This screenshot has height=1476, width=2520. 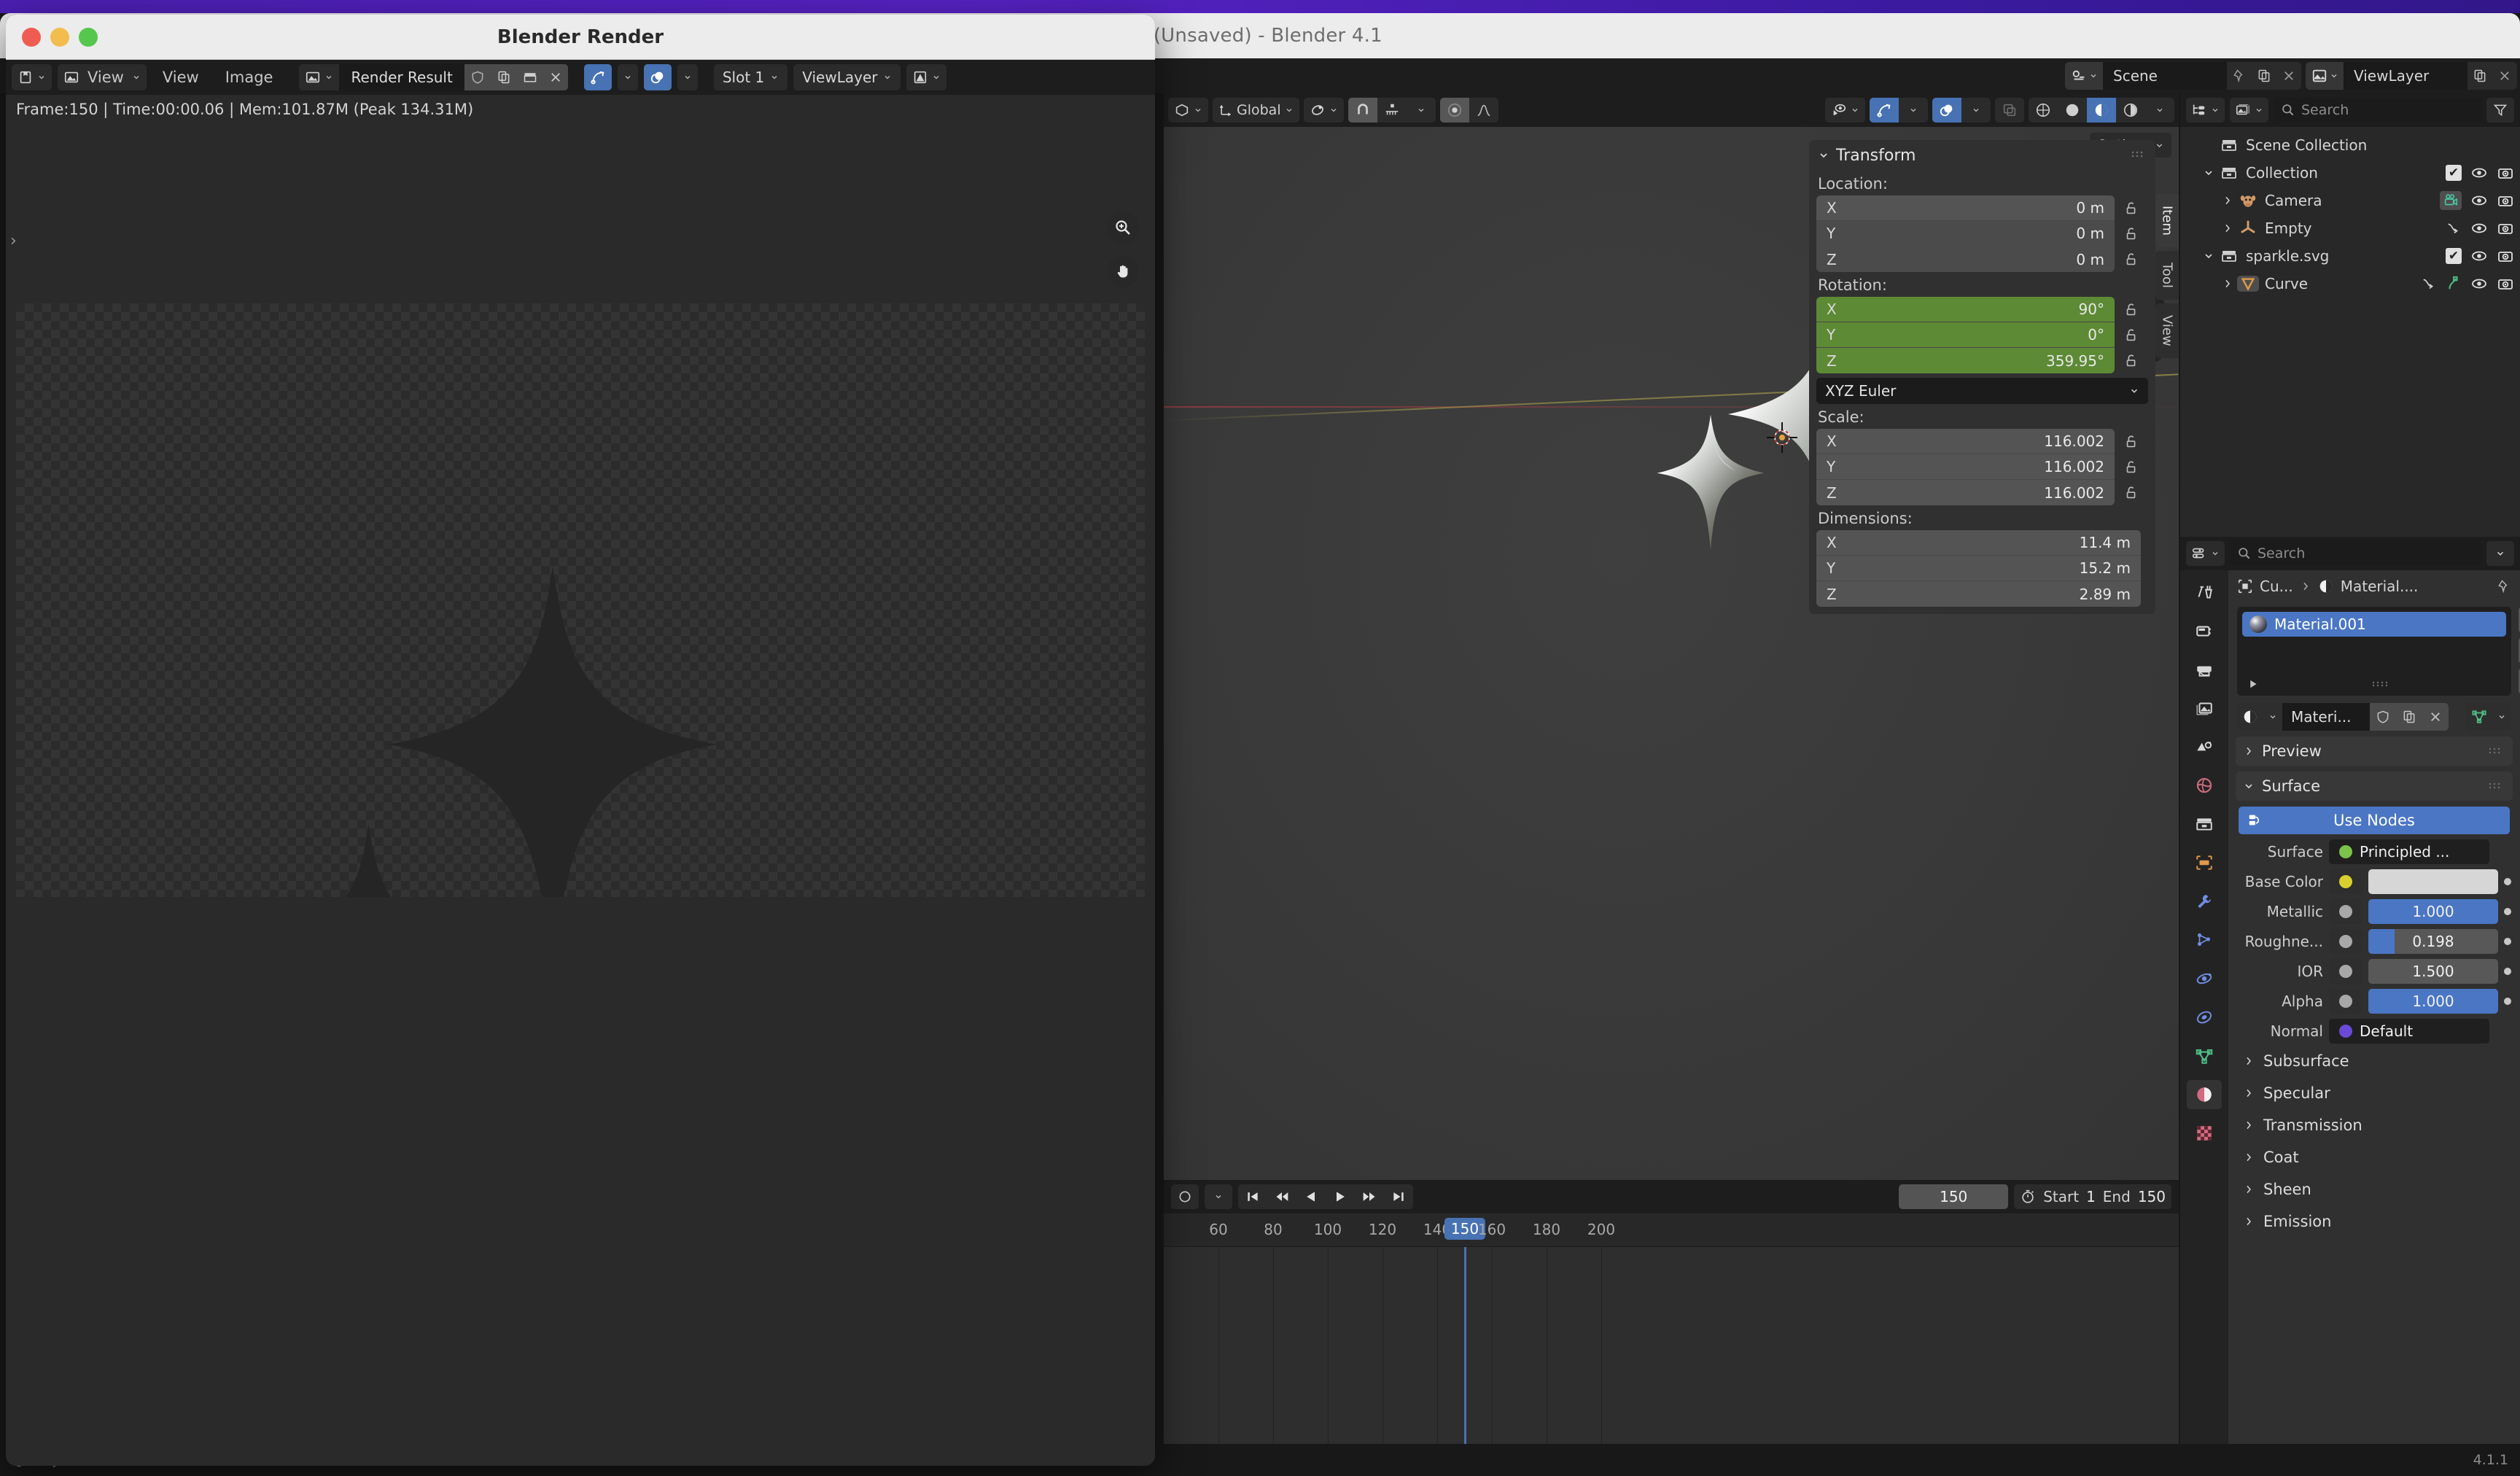 I want to click on scene-icon, so click(x=2084, y=76).